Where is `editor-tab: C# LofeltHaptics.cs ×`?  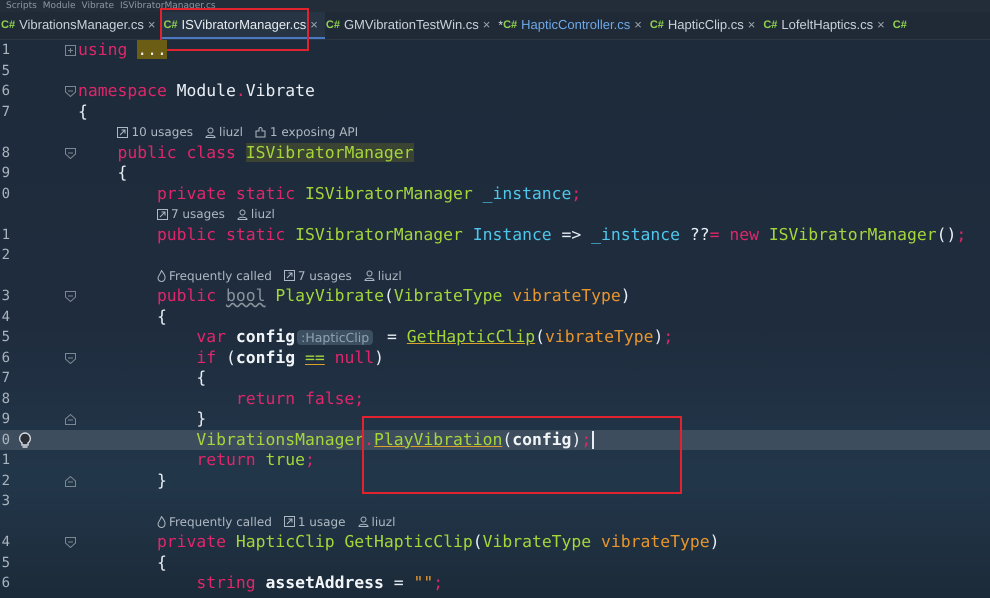
editor-tab: C# LofeltHaptics.cs × is located at coordinates (827, 25).